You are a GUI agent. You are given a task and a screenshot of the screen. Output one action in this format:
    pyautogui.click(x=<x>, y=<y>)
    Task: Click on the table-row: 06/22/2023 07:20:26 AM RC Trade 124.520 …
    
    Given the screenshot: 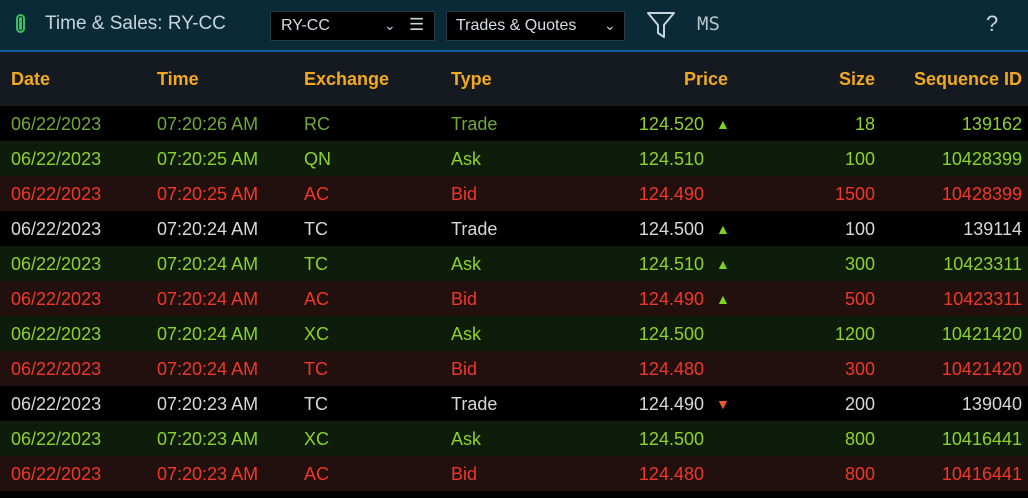 What is the action you would take?
    pyautogui.click(x=514, y=123)
    